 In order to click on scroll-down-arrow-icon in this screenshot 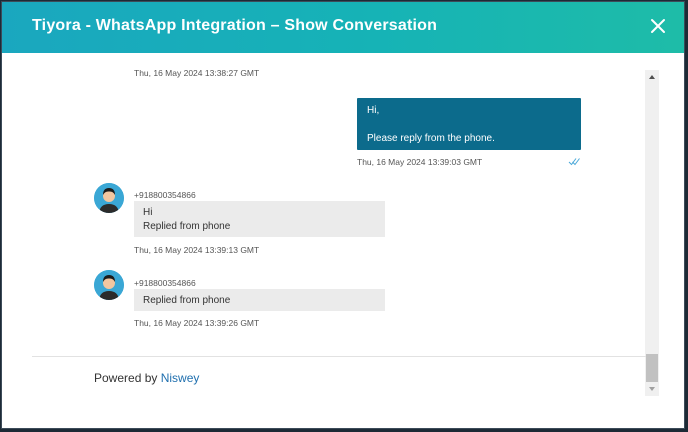, I will do `click(652, 389)`.